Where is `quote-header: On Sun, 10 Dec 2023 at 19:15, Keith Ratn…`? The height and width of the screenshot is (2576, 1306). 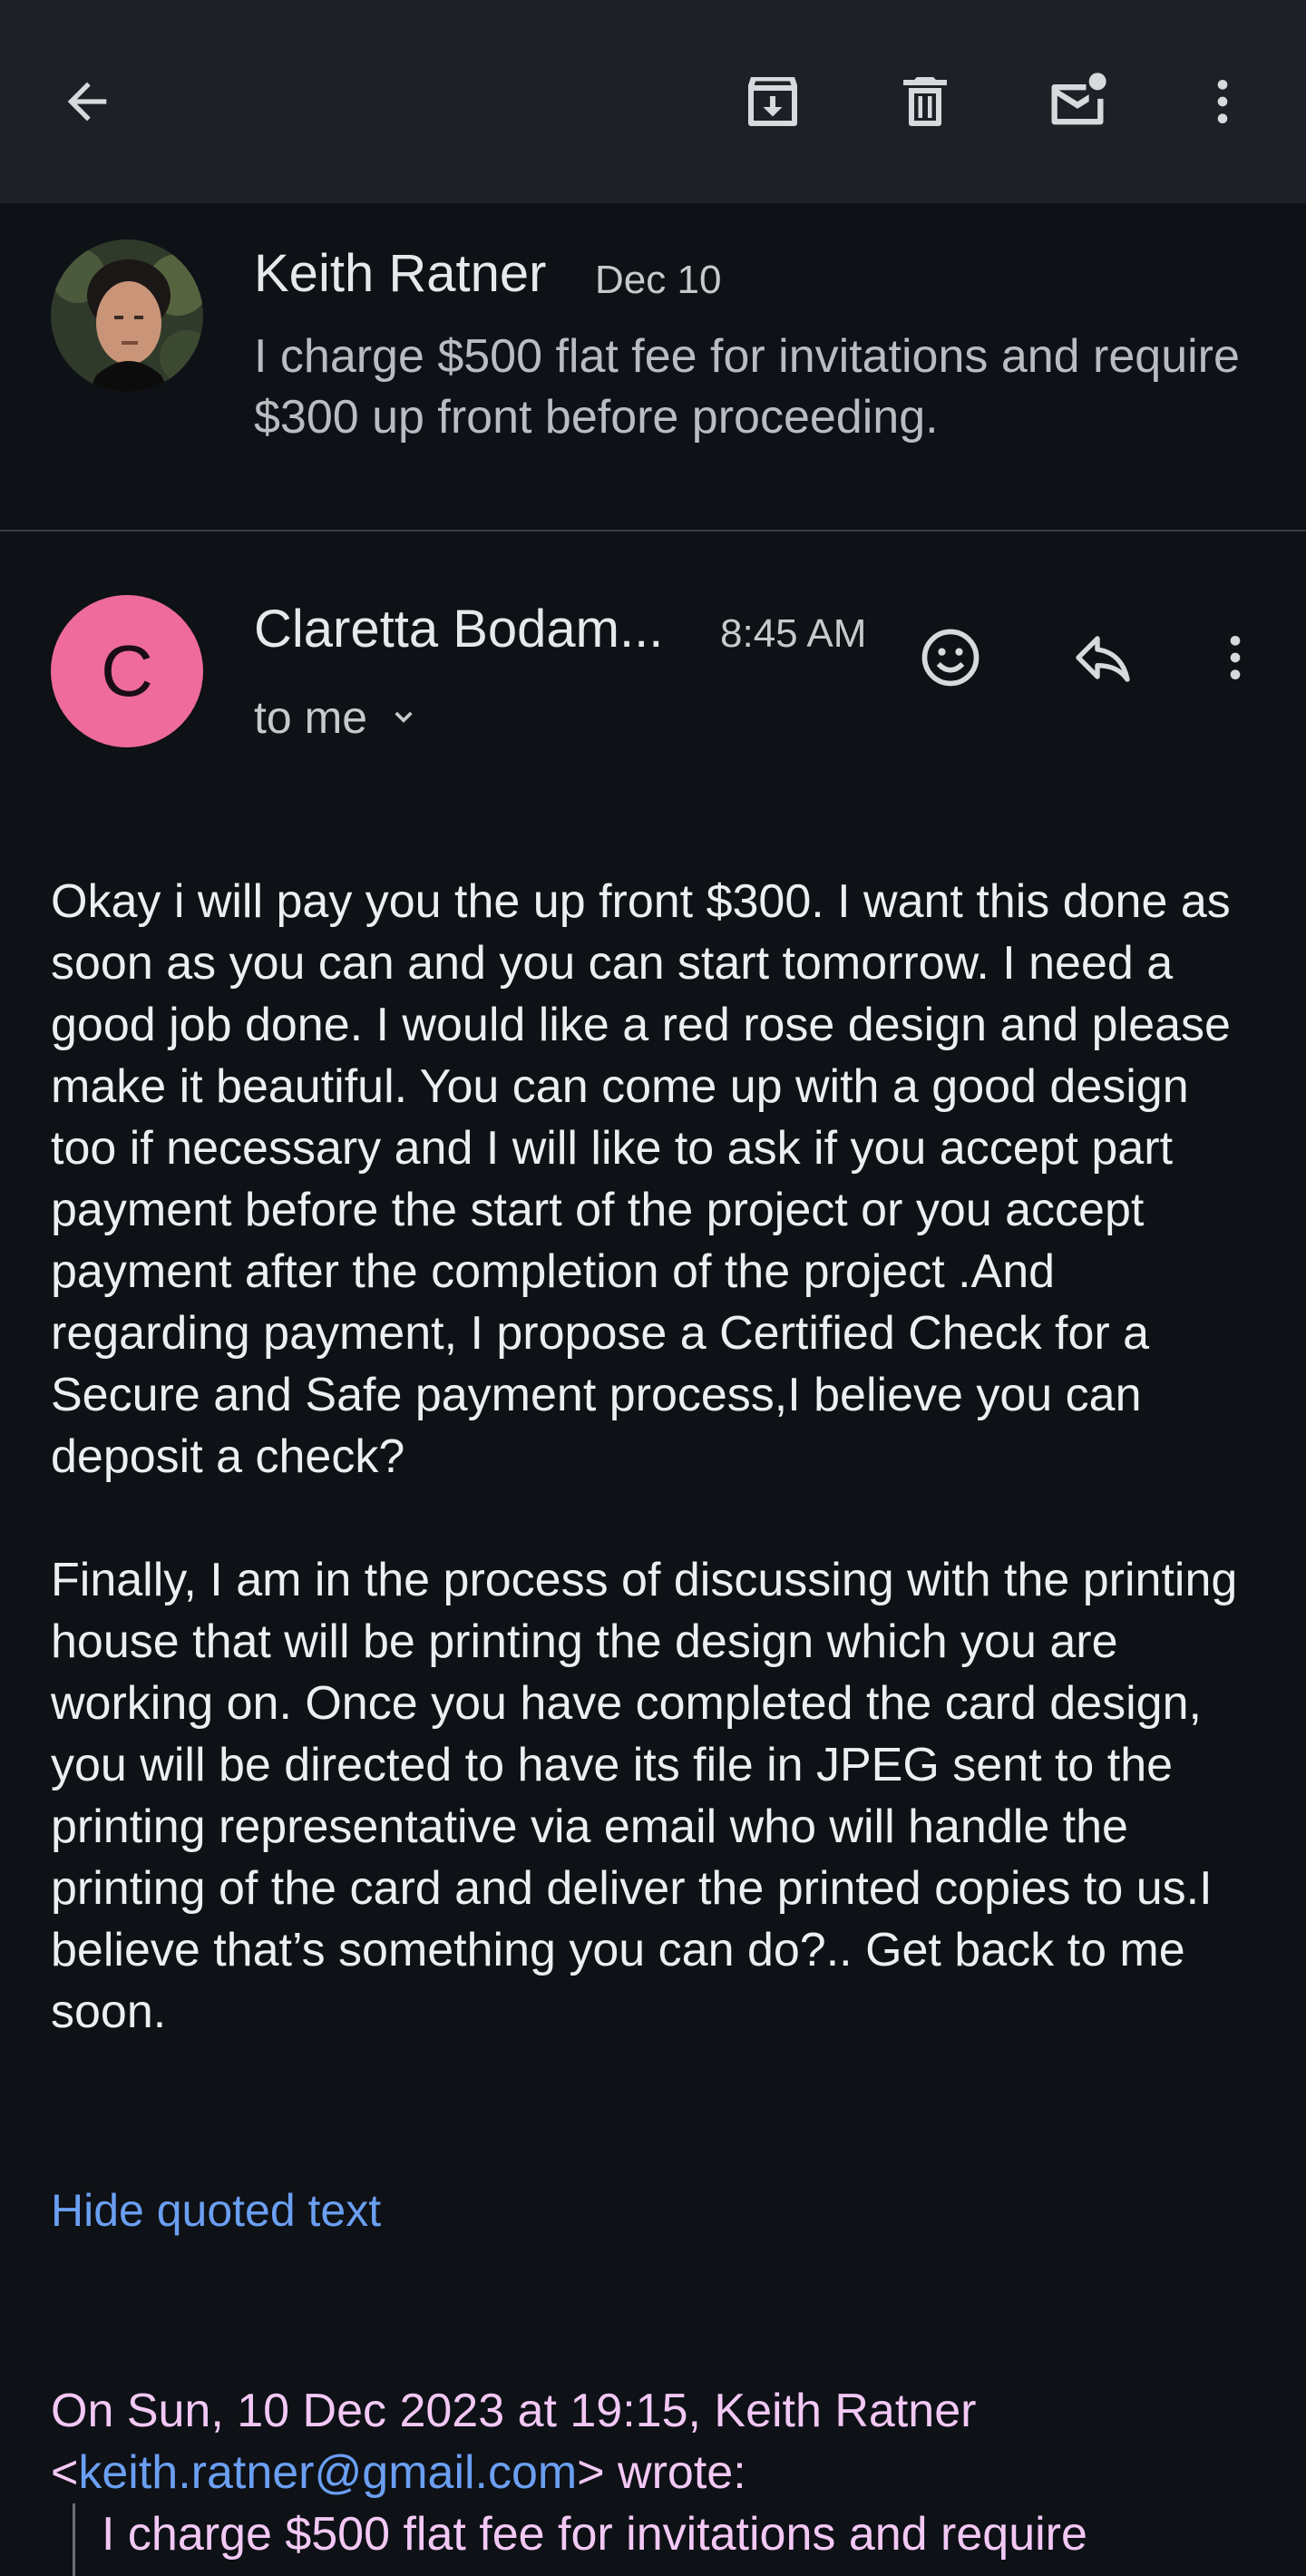
quote-header: On Sun, 10 Dec 2023 at 19:15, Keith Ratn… is located at coordinates (658, 2441).